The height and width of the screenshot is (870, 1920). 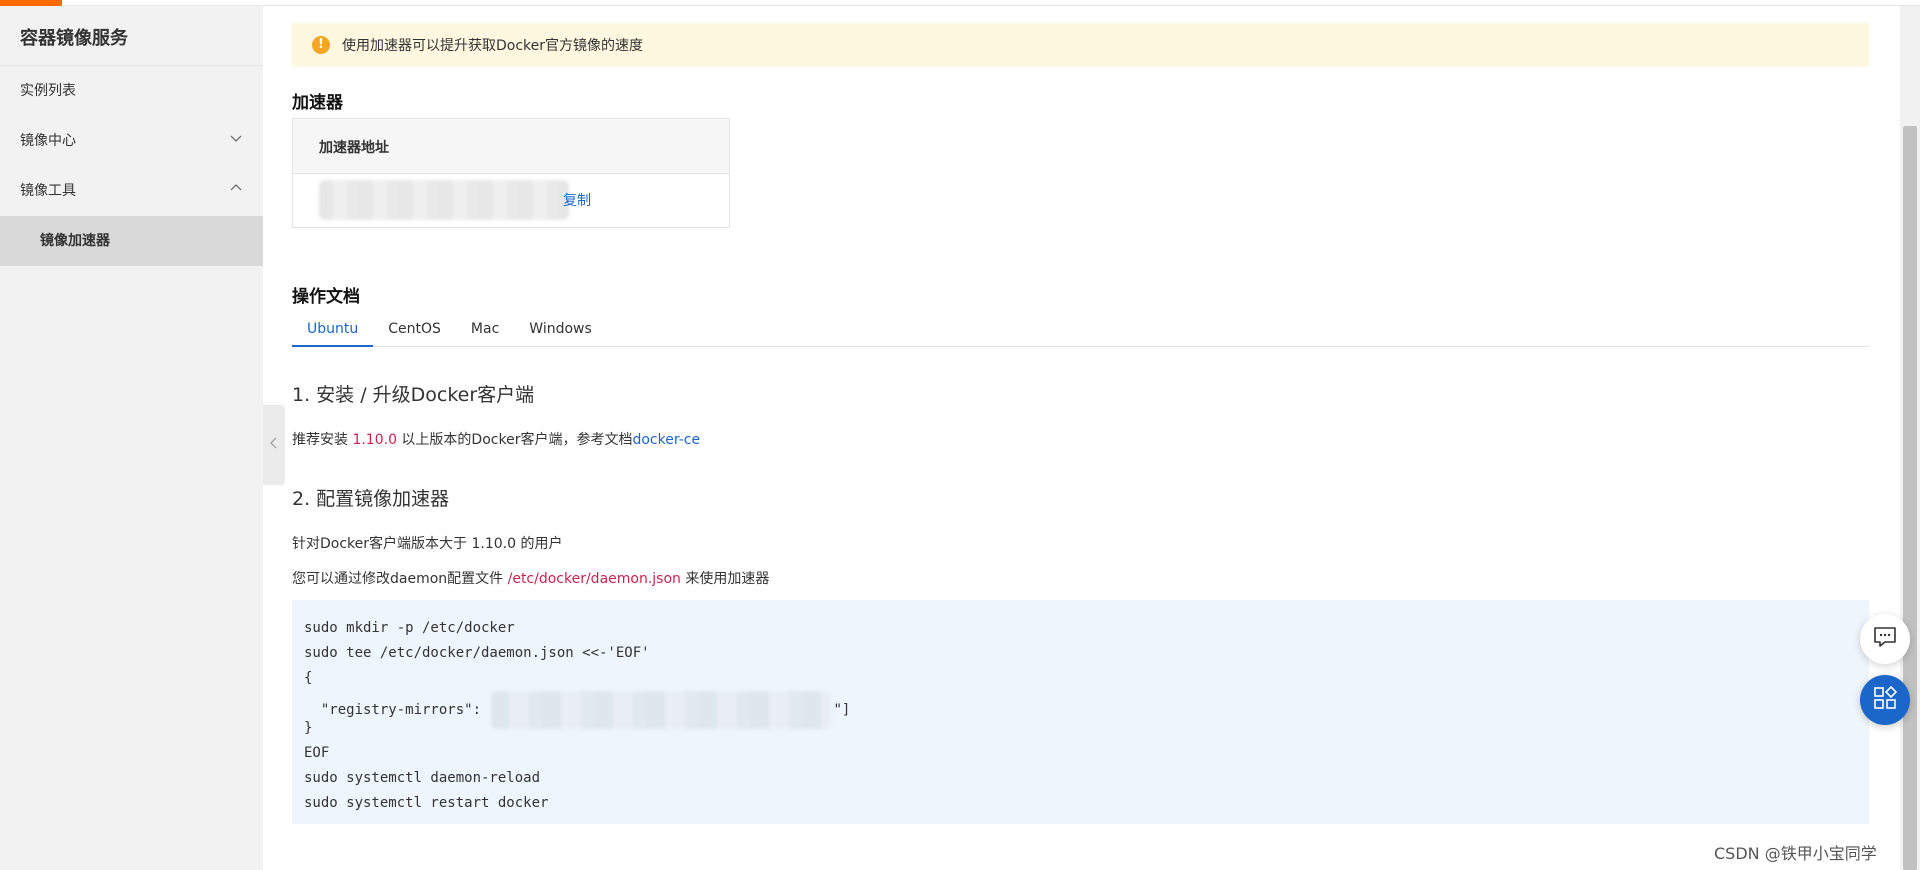 I want to click on accelerator-table: 加速器地址 复制, so click(x=511, y=173).